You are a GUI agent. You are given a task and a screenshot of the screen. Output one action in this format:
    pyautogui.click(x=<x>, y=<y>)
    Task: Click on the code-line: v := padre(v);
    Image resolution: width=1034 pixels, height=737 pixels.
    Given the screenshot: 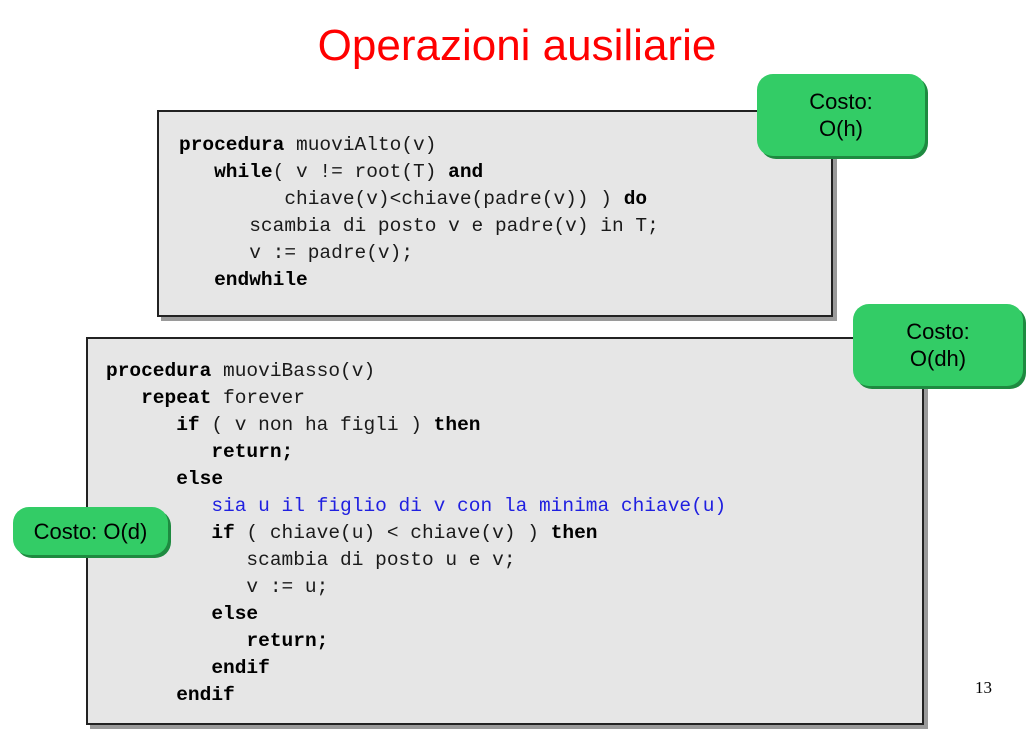 What is the action you would take?
    pyautogui.click(x=296, y=253)
    